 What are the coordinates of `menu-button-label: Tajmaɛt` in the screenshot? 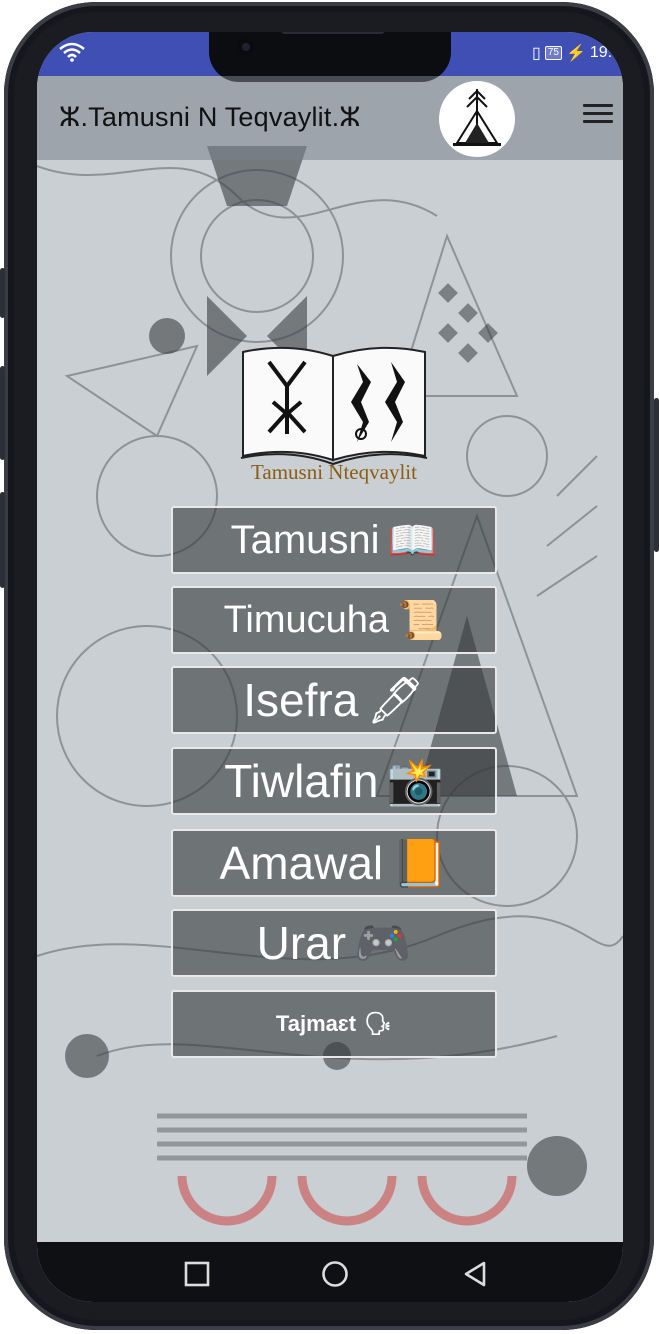 It's located at (316, 1023).